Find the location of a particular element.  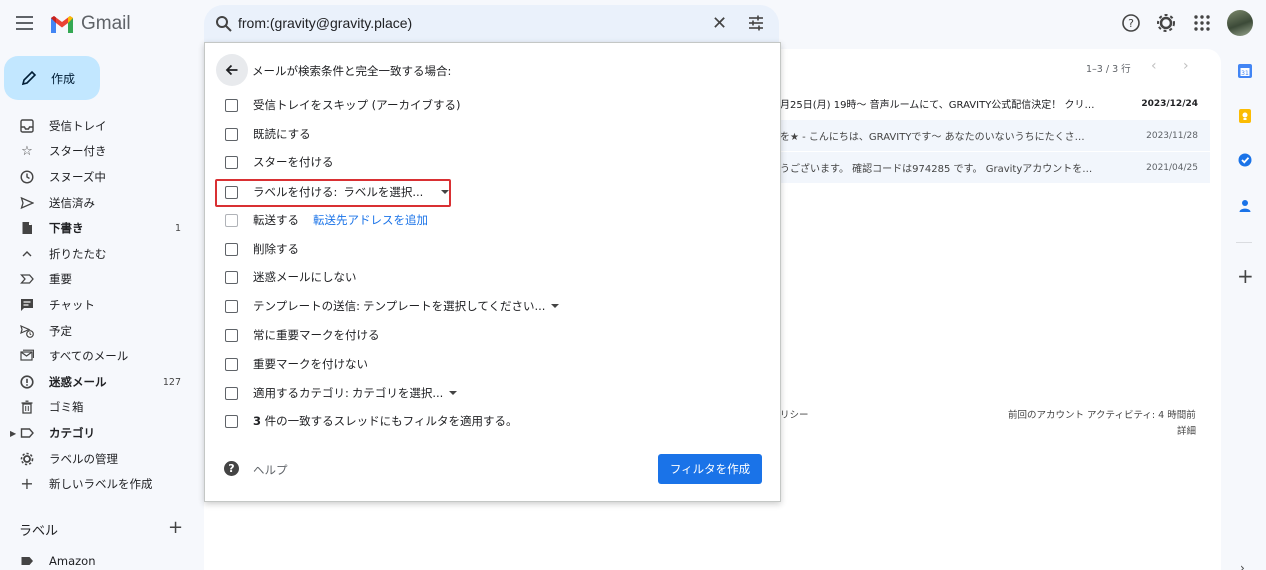

arrow-left-icon is located at coordinates (231, 70).